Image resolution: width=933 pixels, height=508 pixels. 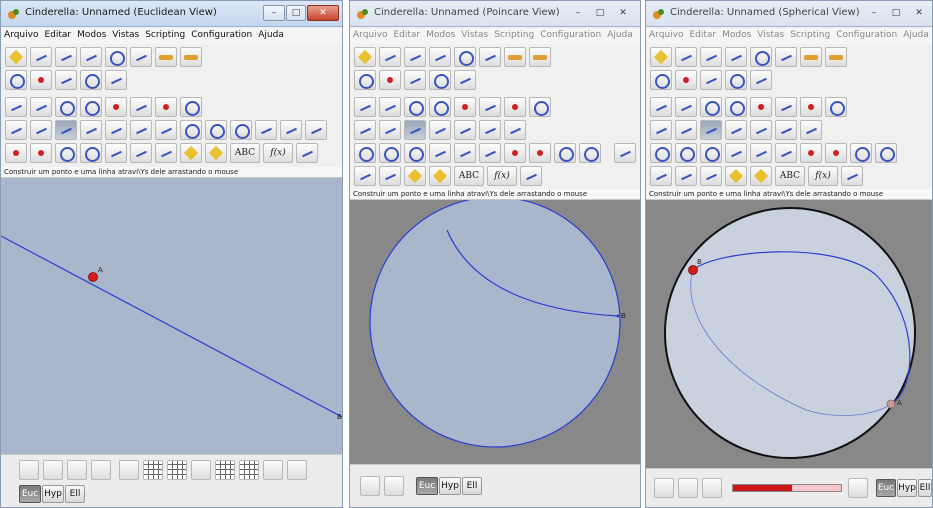 I want to click on angle-icon, so click(x=365, y=176).